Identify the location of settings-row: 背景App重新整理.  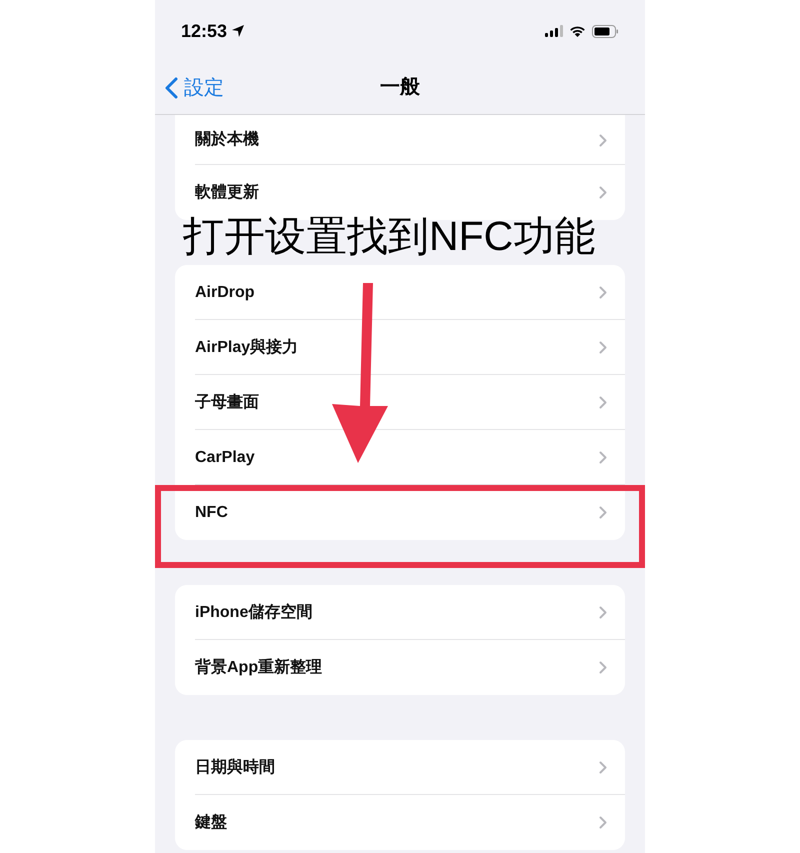
(400, 667).